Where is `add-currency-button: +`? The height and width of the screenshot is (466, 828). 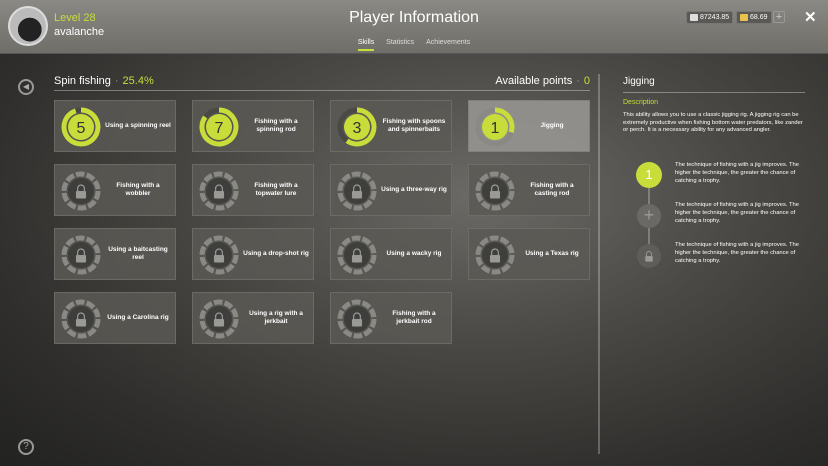
add-currency-button: + is located at coordinates (779, 17).